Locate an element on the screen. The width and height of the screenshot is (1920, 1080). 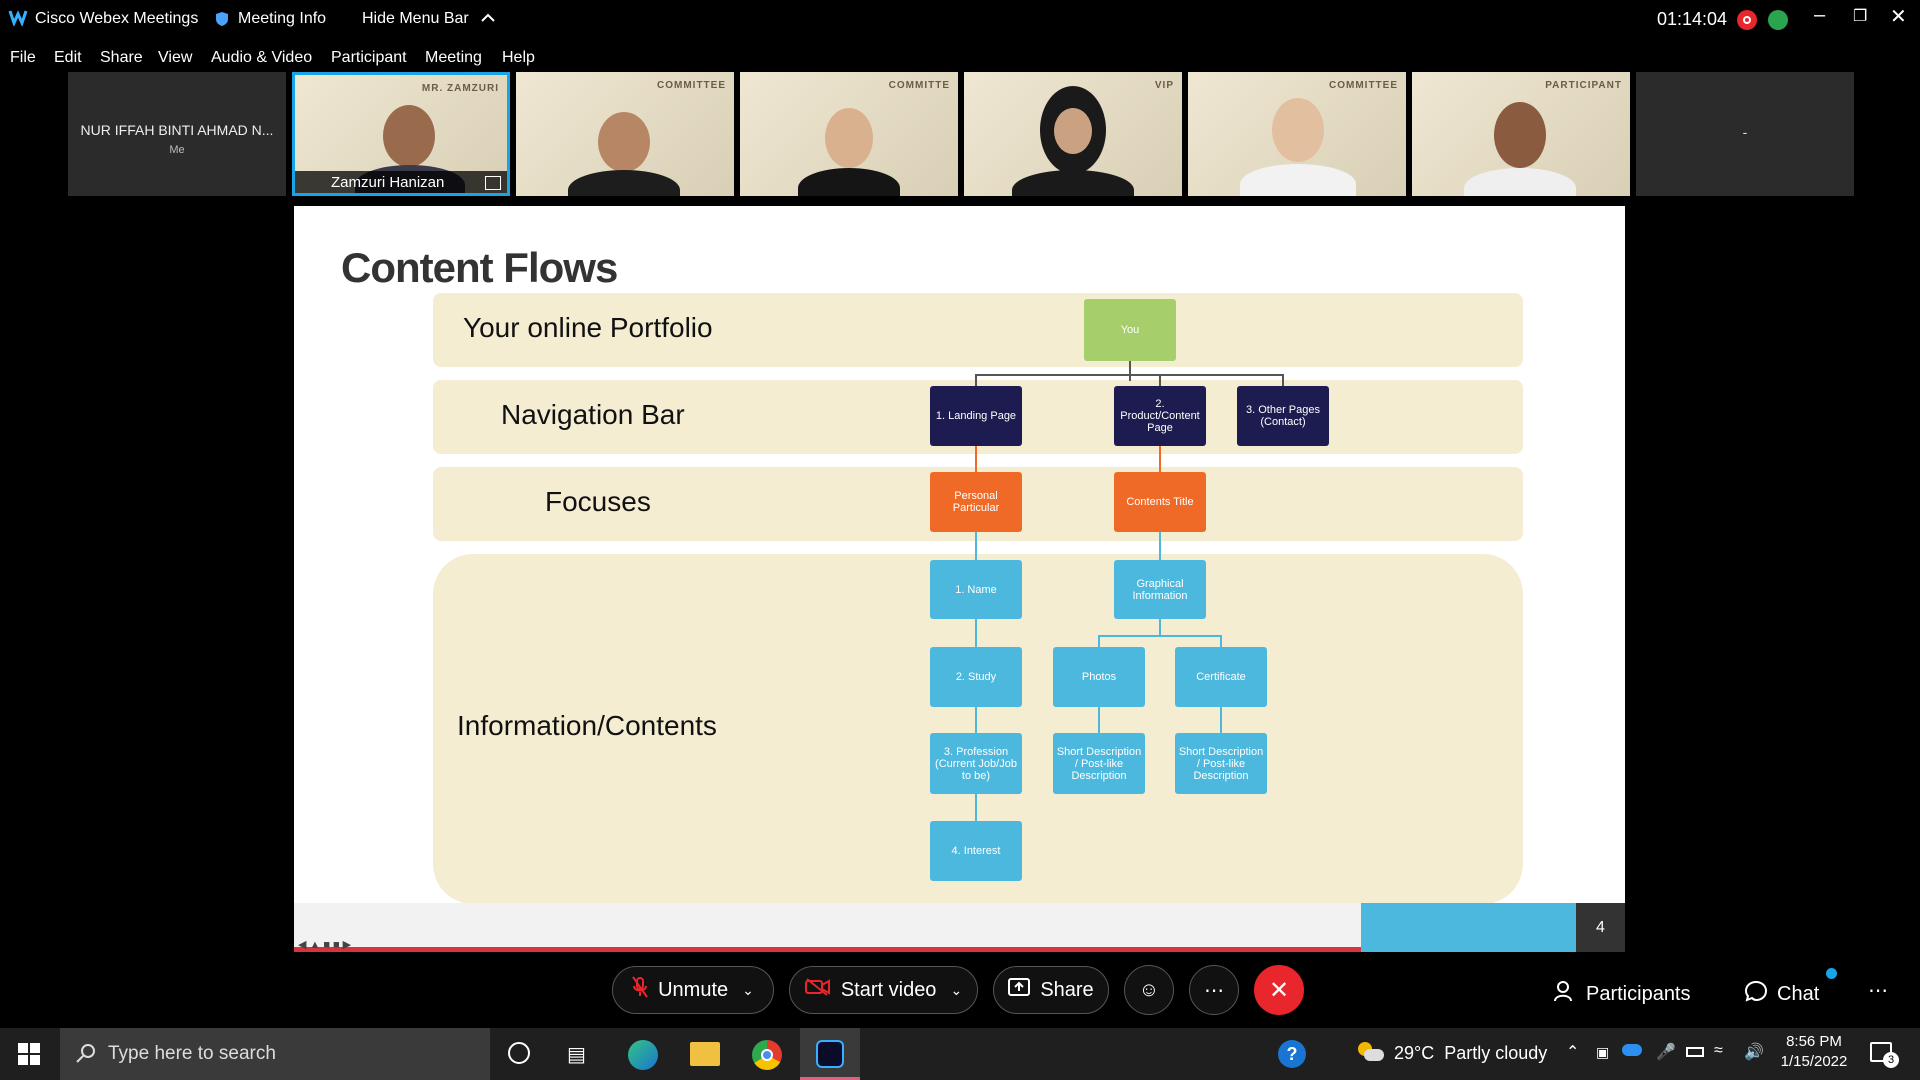
hide-menu-bar-button: Hide Menu Bar is located at coordinates (428, 19).